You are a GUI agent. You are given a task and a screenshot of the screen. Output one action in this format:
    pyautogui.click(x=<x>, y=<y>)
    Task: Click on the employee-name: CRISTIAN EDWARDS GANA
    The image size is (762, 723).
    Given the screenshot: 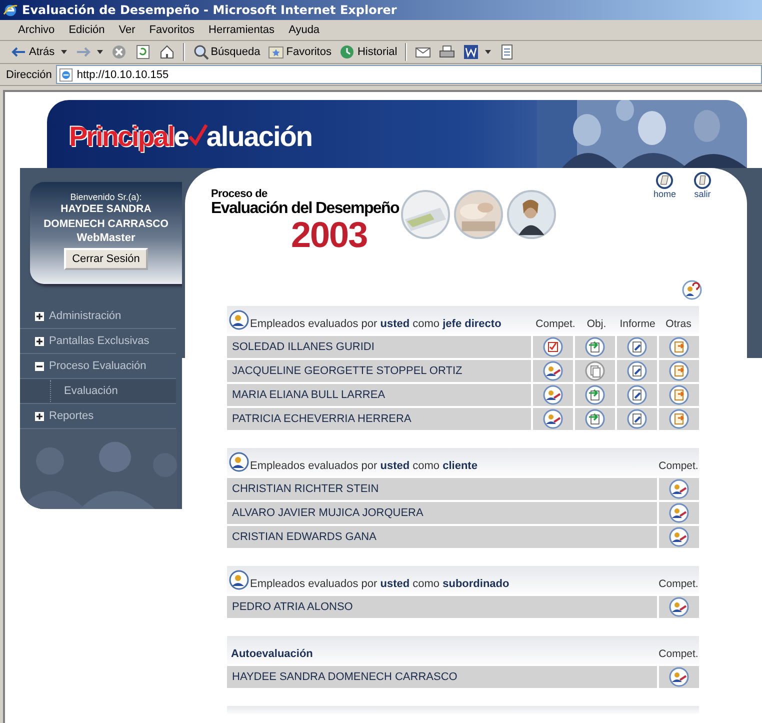 What is the action you would take?
    pyautogui.click(x=304, y=537)
    